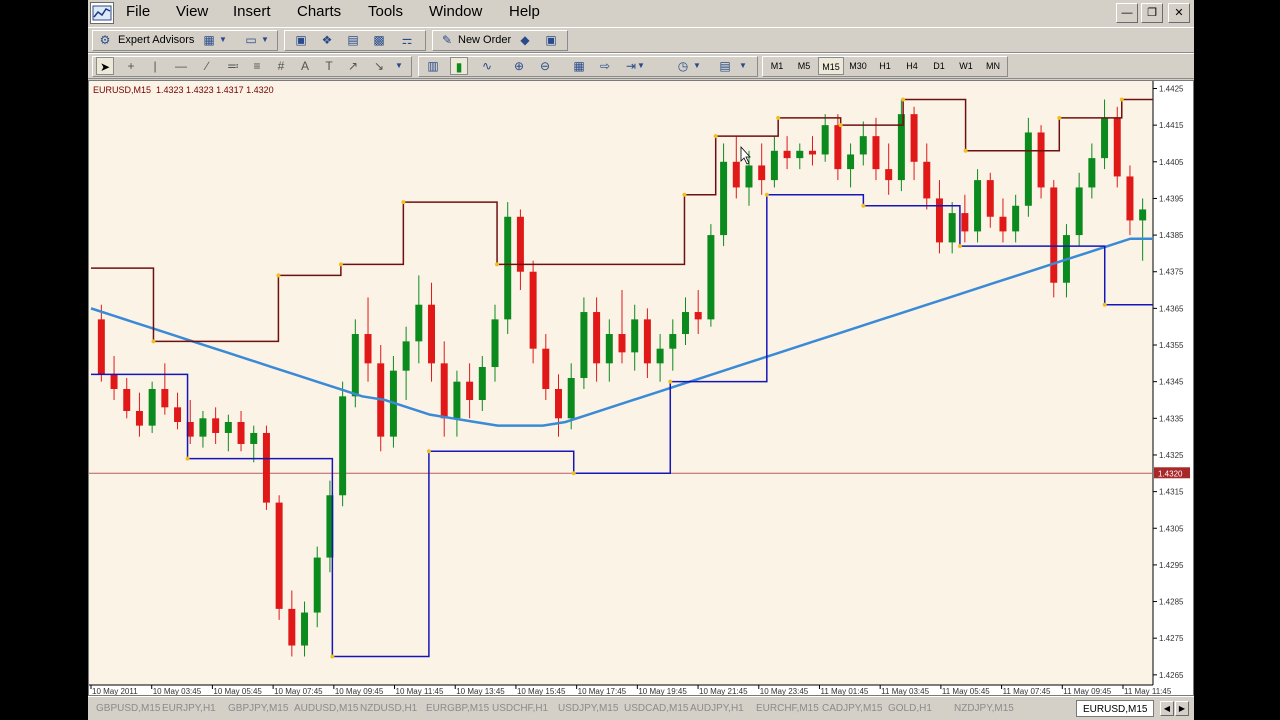 The height and width of the screenshot is (720, 1280). What do you see at coordinates (1152, 13) in the screenshot?
I see `restore-icon: ❐` at bounding box center [1152, 13].